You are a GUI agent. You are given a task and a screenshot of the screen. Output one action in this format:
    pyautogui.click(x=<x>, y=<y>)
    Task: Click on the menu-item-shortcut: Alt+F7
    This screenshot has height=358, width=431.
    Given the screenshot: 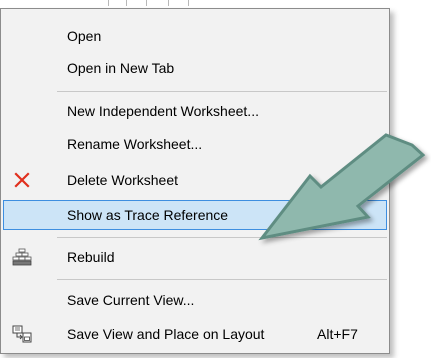 What is the action you would take?
    pyautogui.click(x=337, y=334)
    